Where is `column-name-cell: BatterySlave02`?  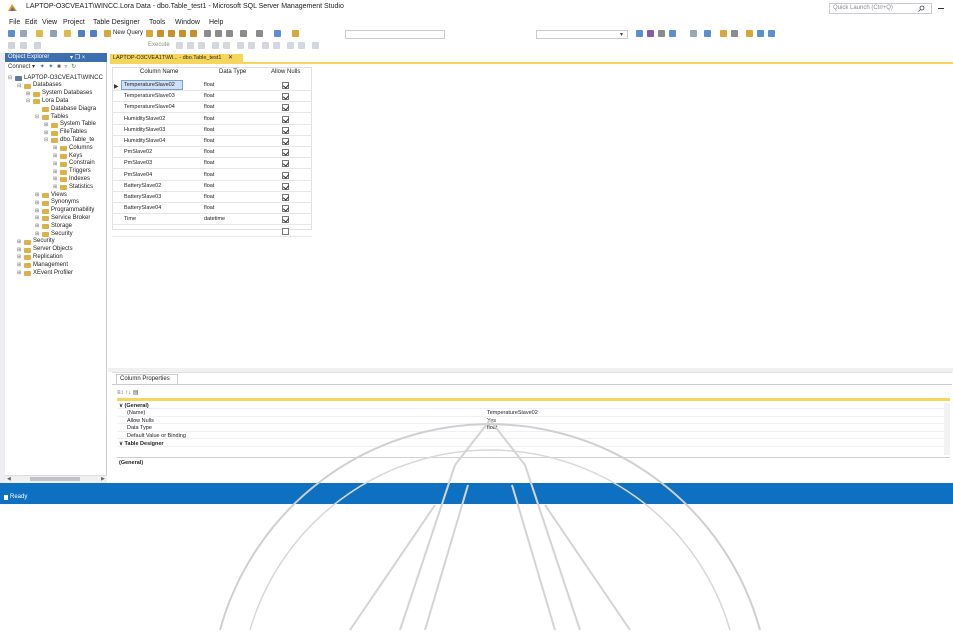
column-name-cell: BatterySlave02 is located at coordinates (142, 186).